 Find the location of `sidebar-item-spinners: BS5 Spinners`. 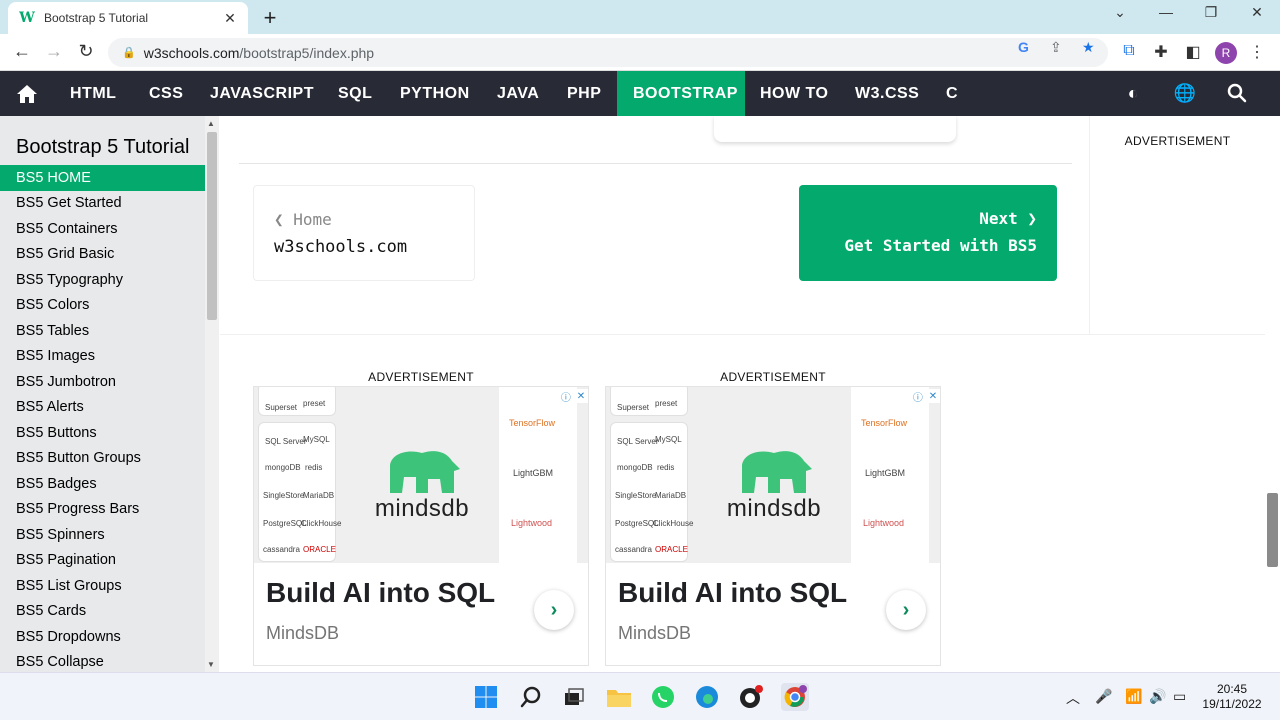

sidebar-item-spinners: BS5 Spinners is located at coordinates (102, 535).